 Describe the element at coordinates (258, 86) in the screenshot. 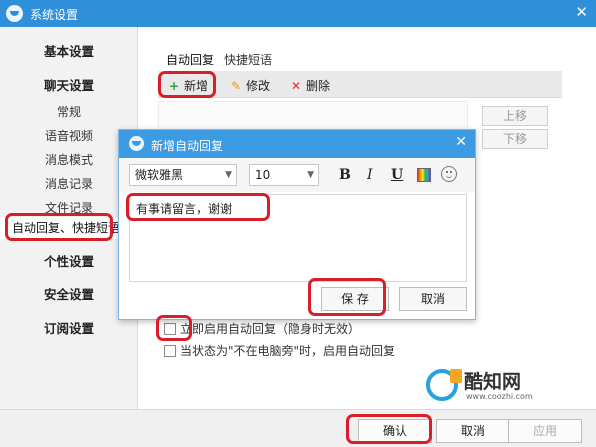

I see `edit-label: 修改` at that location.